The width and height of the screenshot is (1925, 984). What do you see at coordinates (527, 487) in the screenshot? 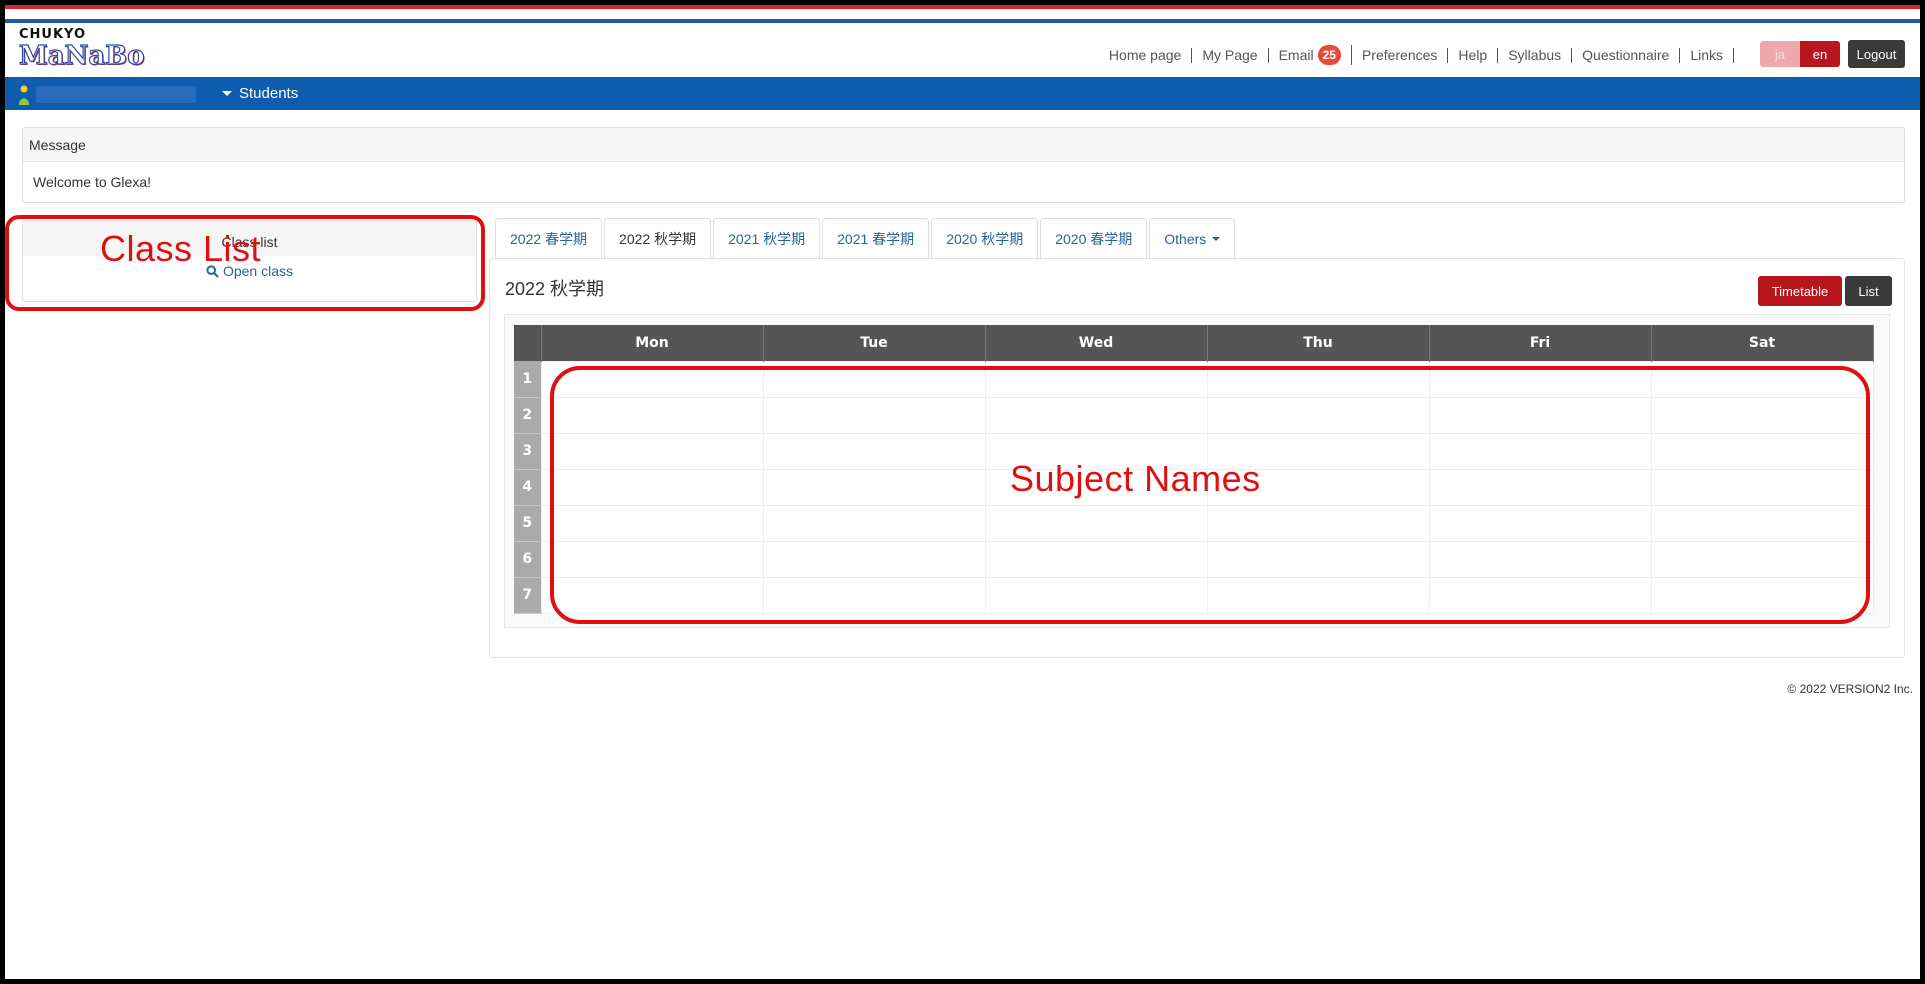
I see `period-label: 4` at bounding box center [527, 487].